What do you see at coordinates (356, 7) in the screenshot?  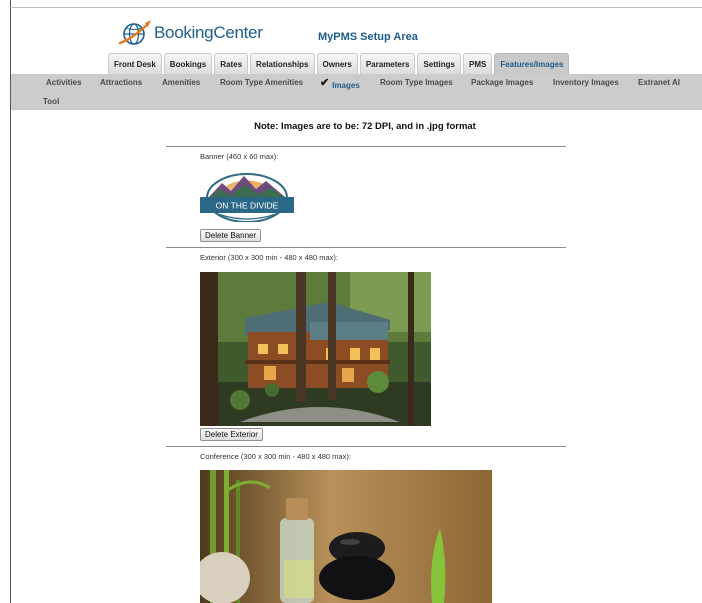 I see `page-frame-top-border` at bounding box center [356, 7].